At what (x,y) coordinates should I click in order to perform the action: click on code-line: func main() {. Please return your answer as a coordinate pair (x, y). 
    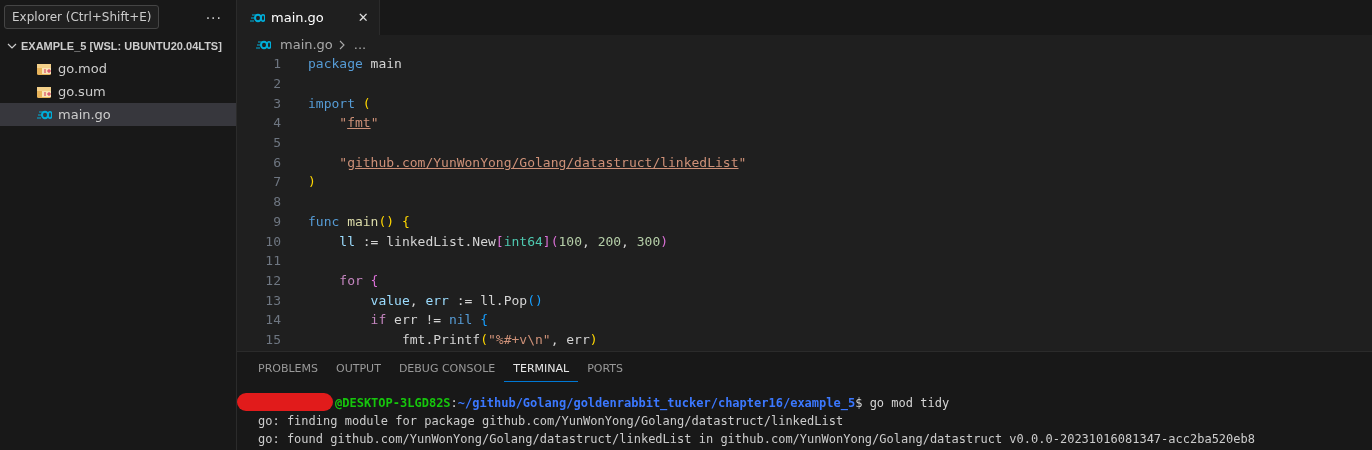
    Looking at the image, I should click on (359, 221).